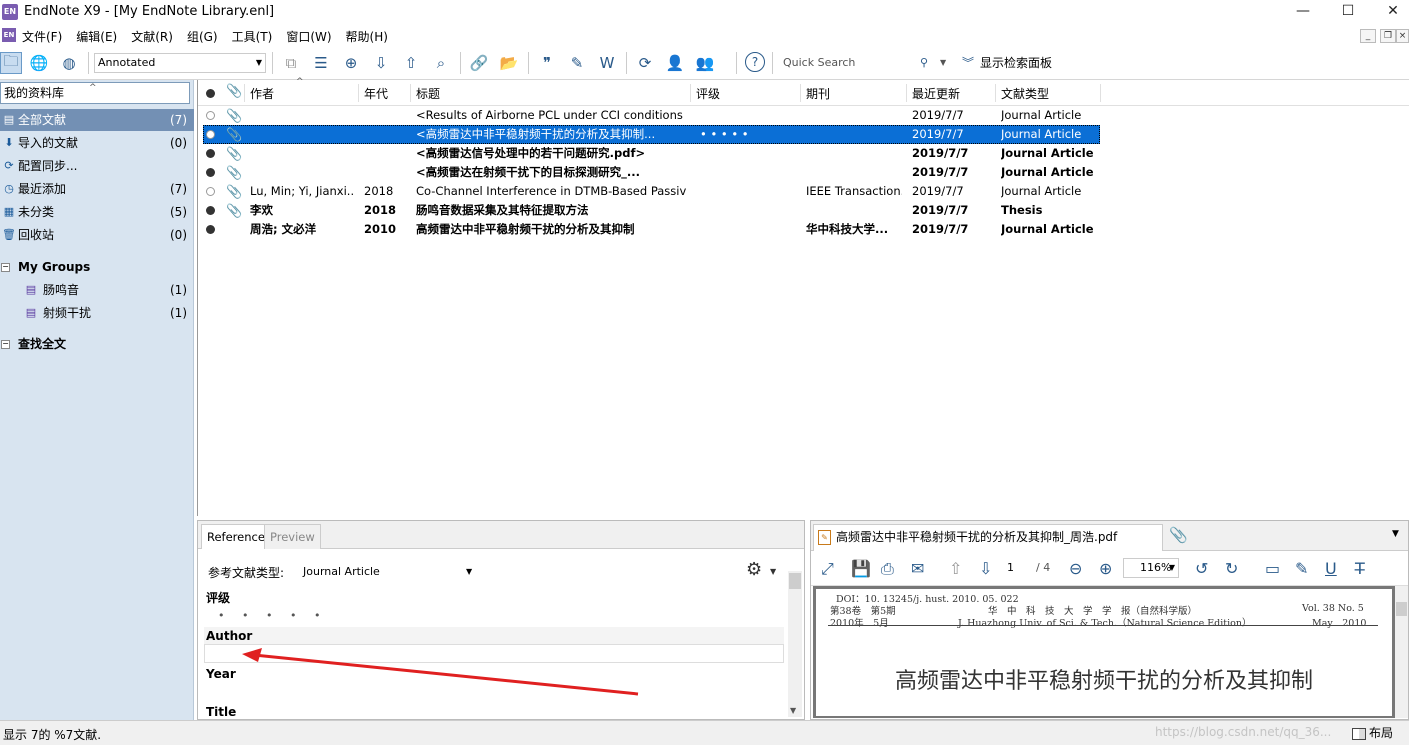  I want to click on rating-stars: • • • • •, so click(272, 615).